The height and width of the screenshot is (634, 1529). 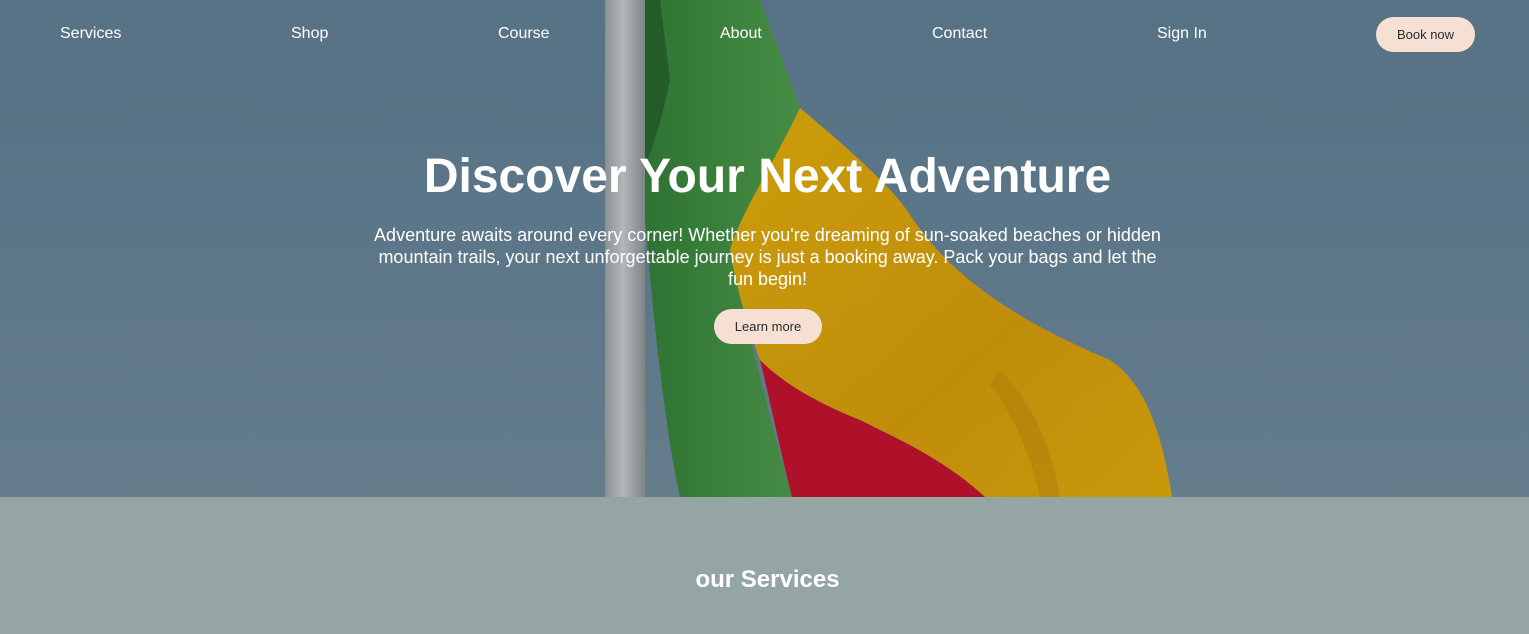 I want to click on services-title: our Services, so click(x=767, y=579).